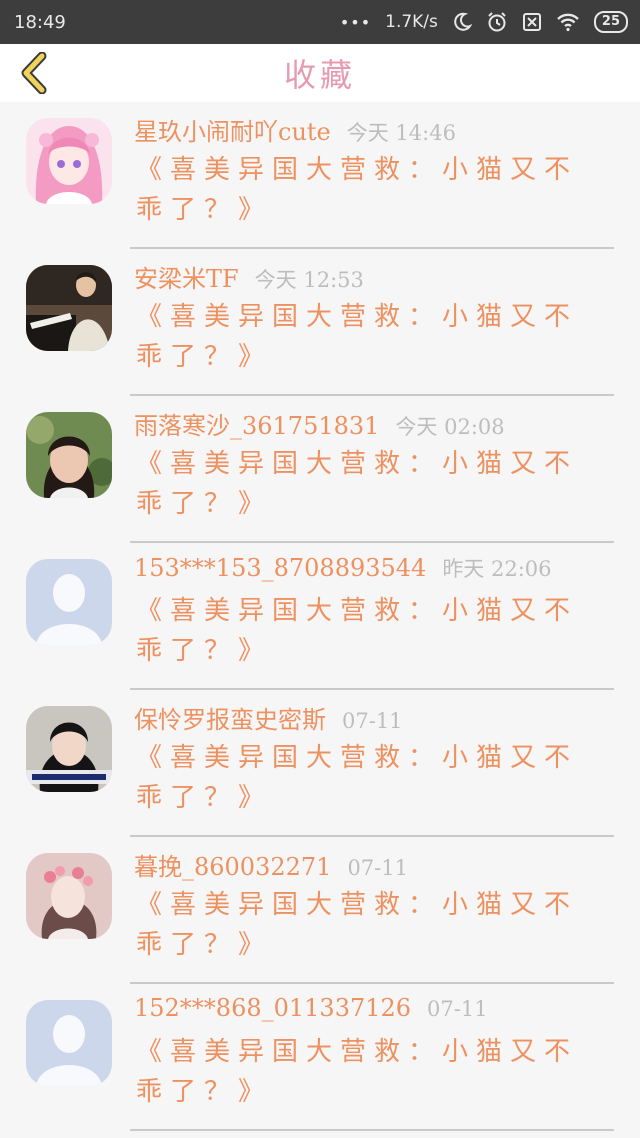 Image resolution: width=640 pixels, height=1138 pixels. Describe the element at coordinates (532, 22) in the screenshot. I see `sim-off-icon` at that location.